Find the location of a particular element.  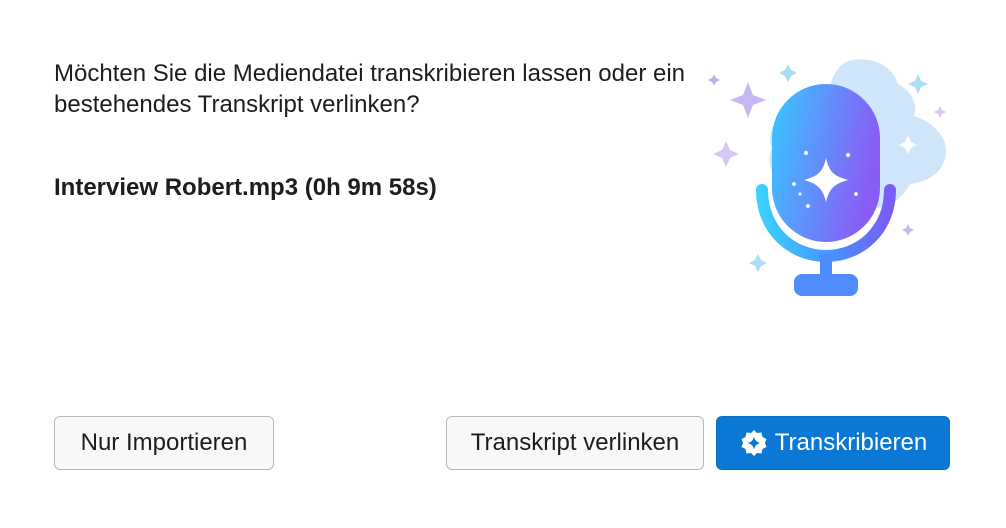

microphone-base is located at coordinates (826, 285).